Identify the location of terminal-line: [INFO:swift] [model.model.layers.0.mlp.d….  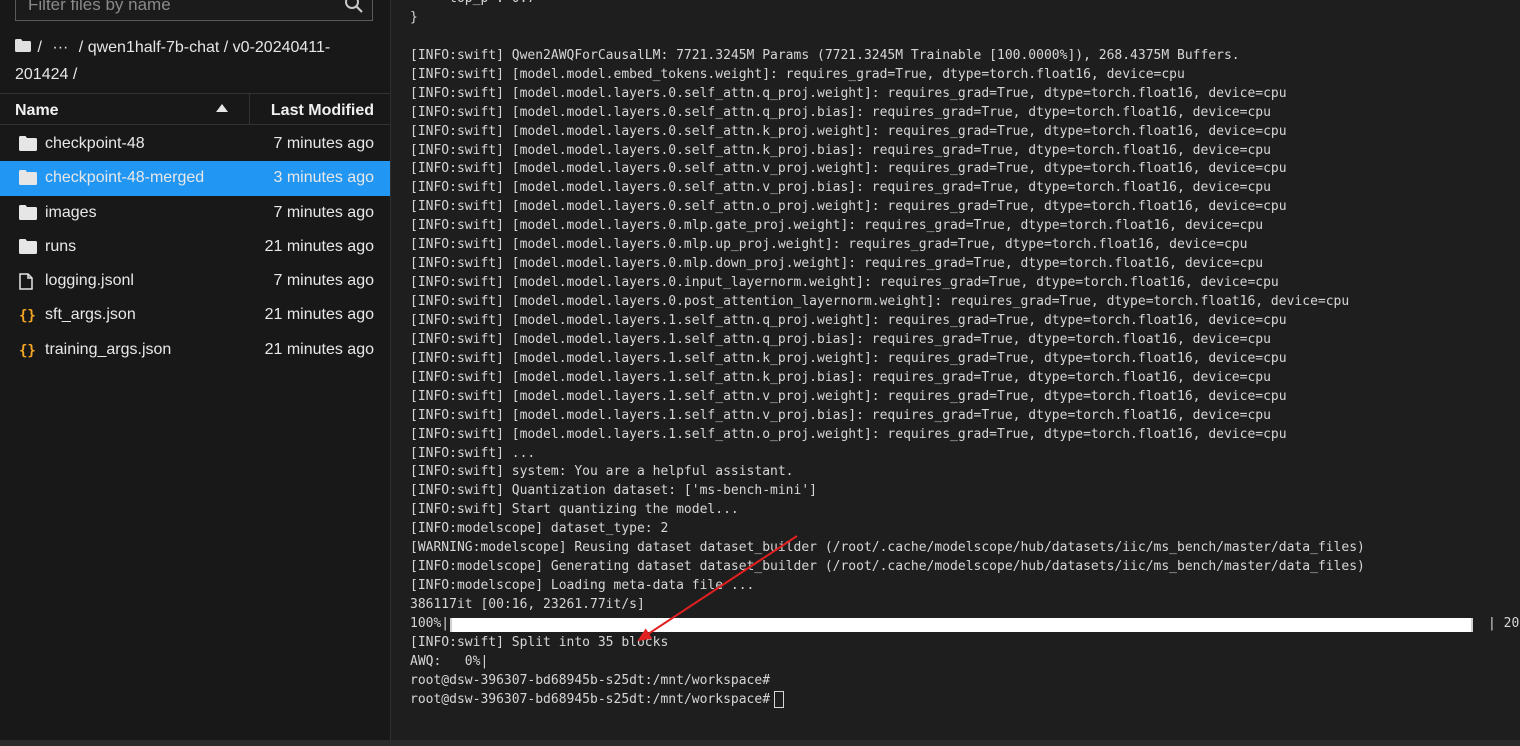
(837, 264).